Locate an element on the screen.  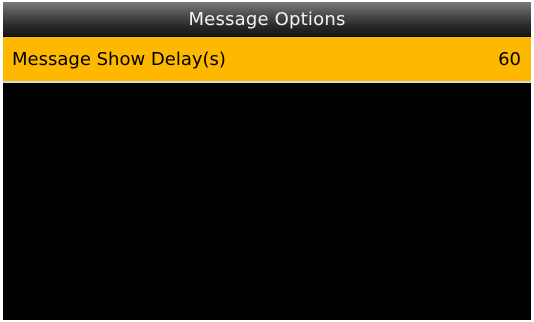
menu-item-message-show-delay: Message Show Delay(s) 60 is located at coordinates (267, 60).